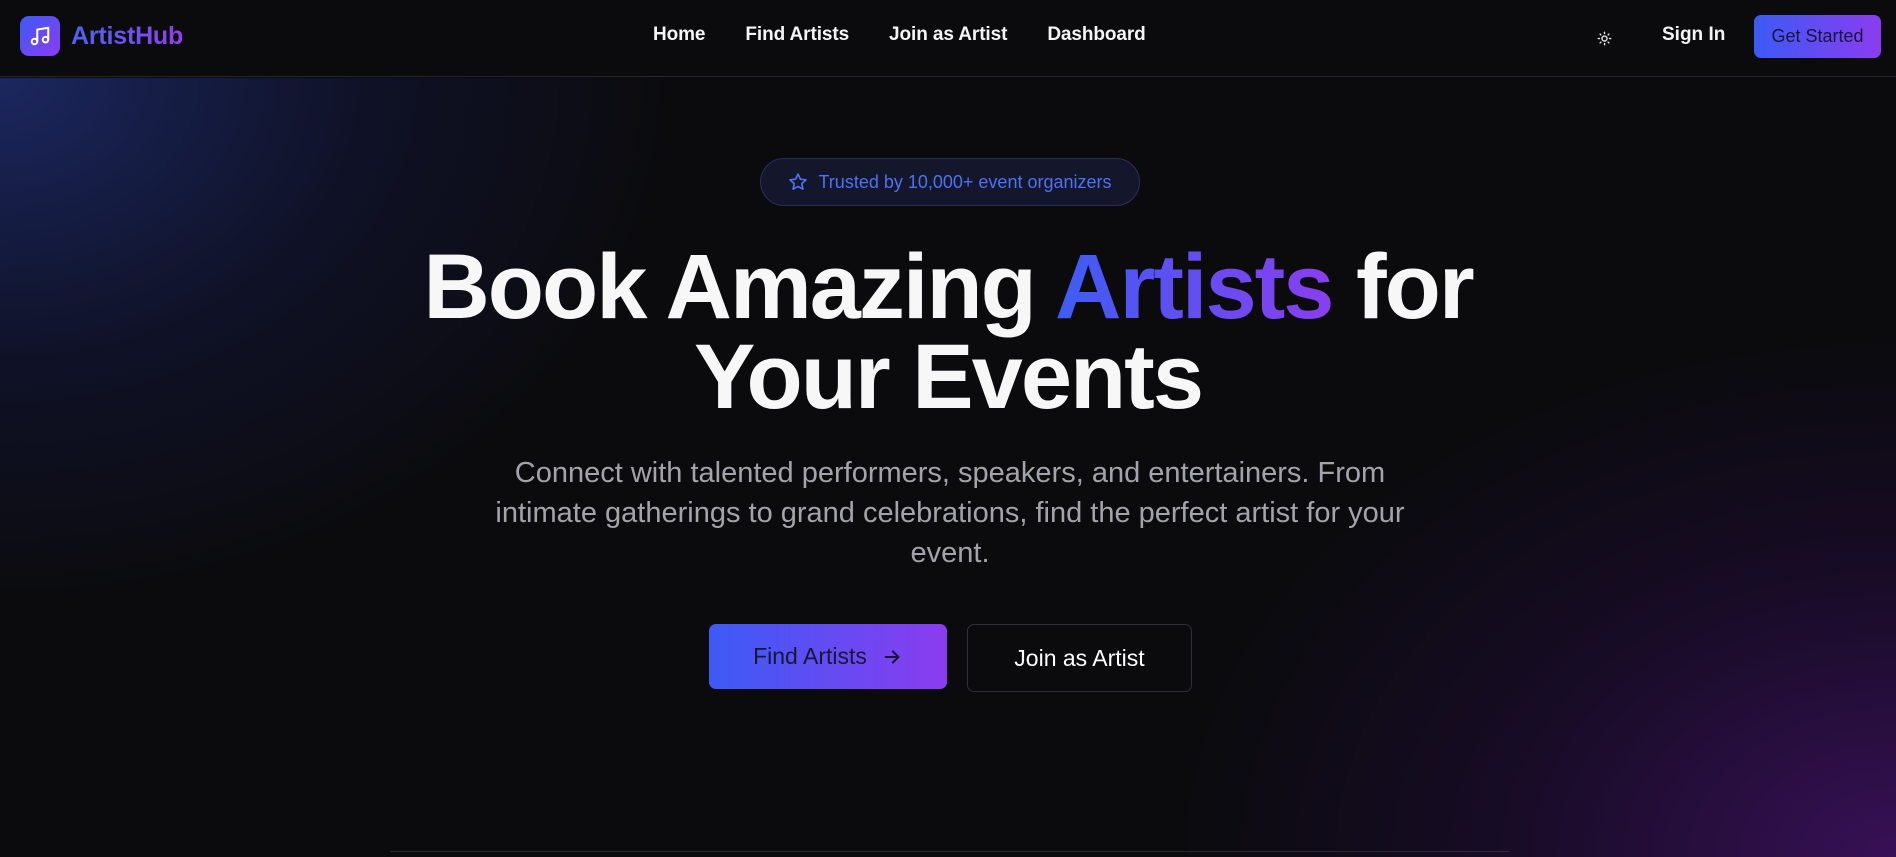  Describe the element at coordinates (739, 287) in the screenshot. I see `headline-part1: Book Amazing` at that location.